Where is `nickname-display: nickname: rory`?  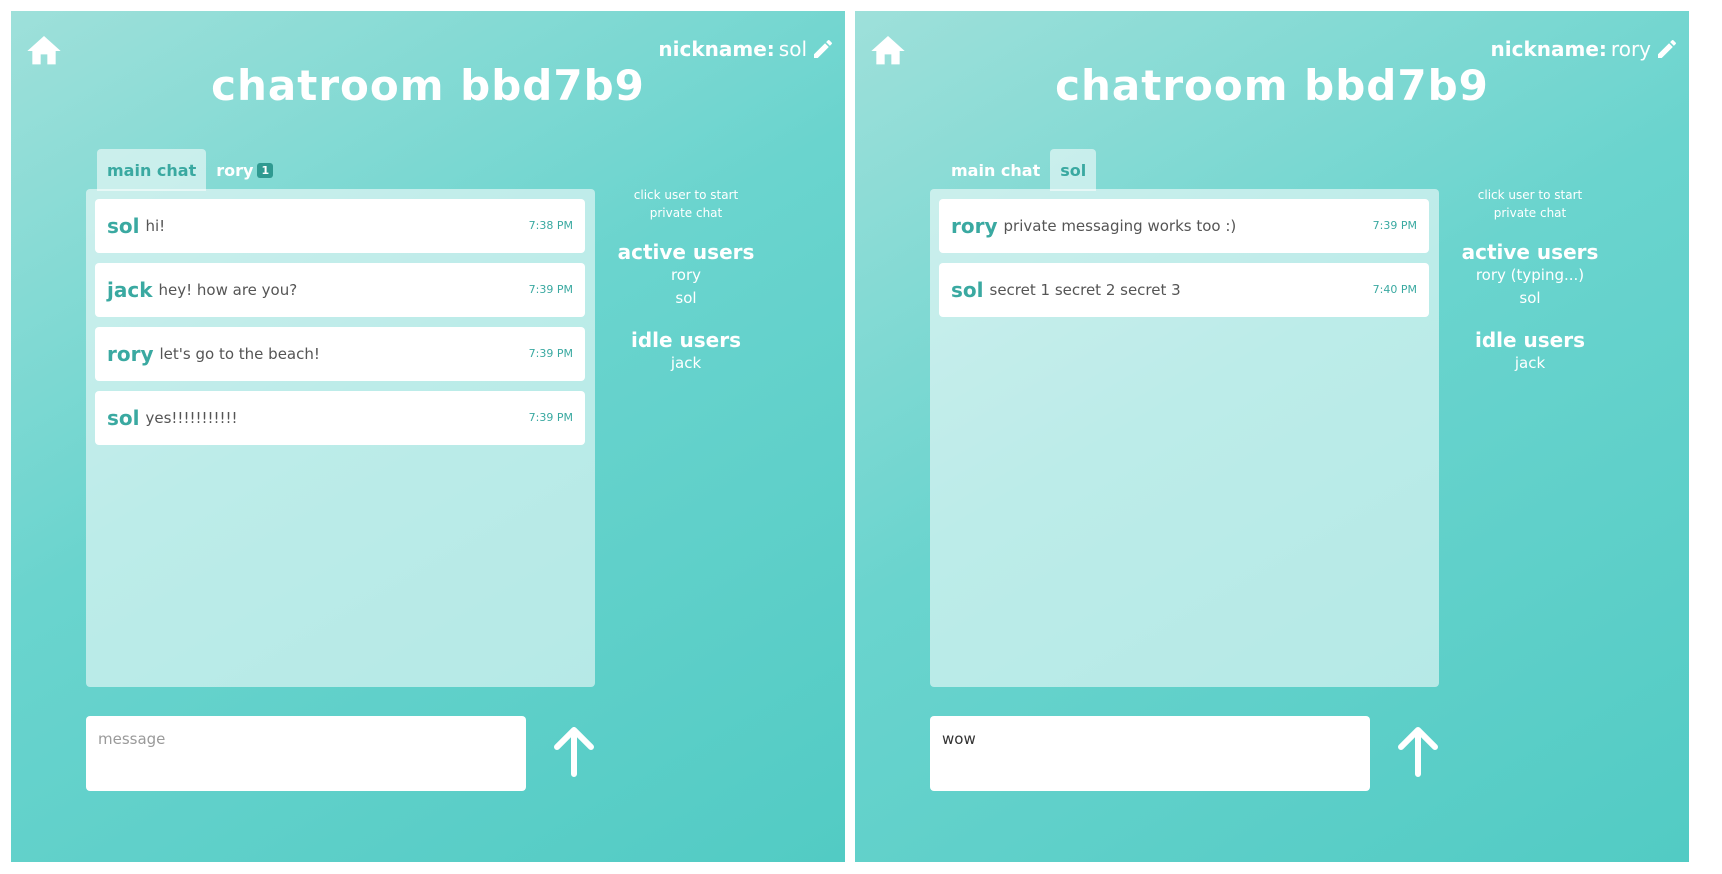
nickname-display: nickname: rory is located at coordinates (1585, 49).